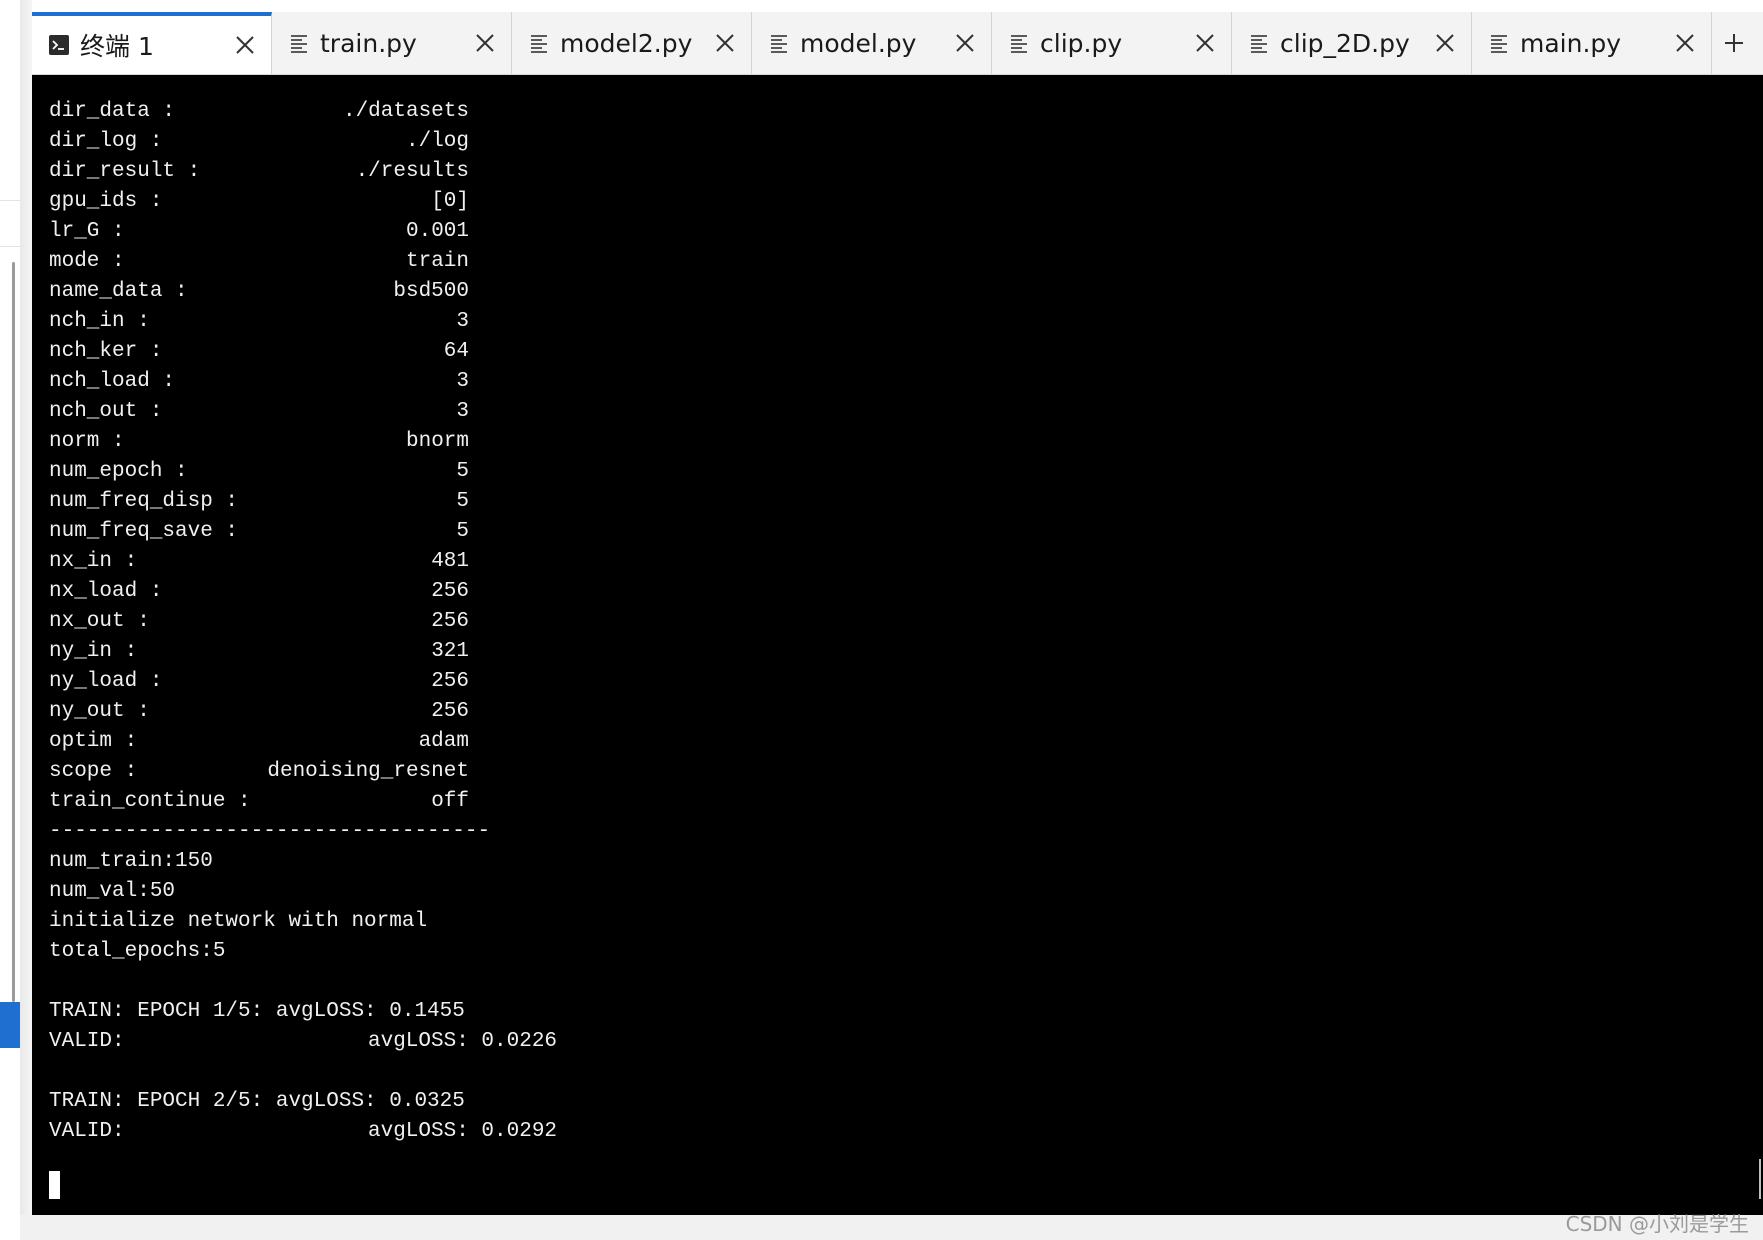  Describe the element at coordinates (259, 292) in the screenshot. I see `param-row: name_data : bsd500` at that location.